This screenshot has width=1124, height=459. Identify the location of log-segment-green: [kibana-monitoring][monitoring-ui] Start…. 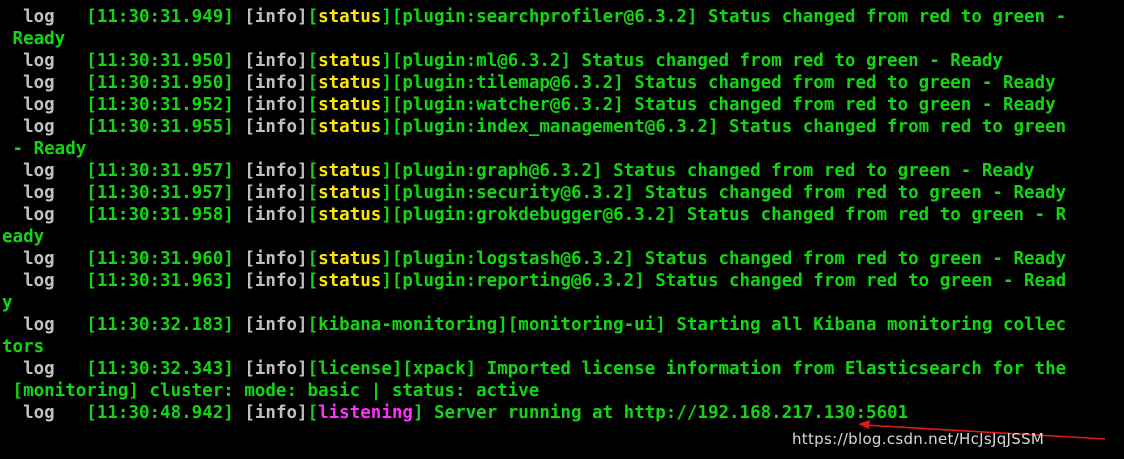
(687, 325).